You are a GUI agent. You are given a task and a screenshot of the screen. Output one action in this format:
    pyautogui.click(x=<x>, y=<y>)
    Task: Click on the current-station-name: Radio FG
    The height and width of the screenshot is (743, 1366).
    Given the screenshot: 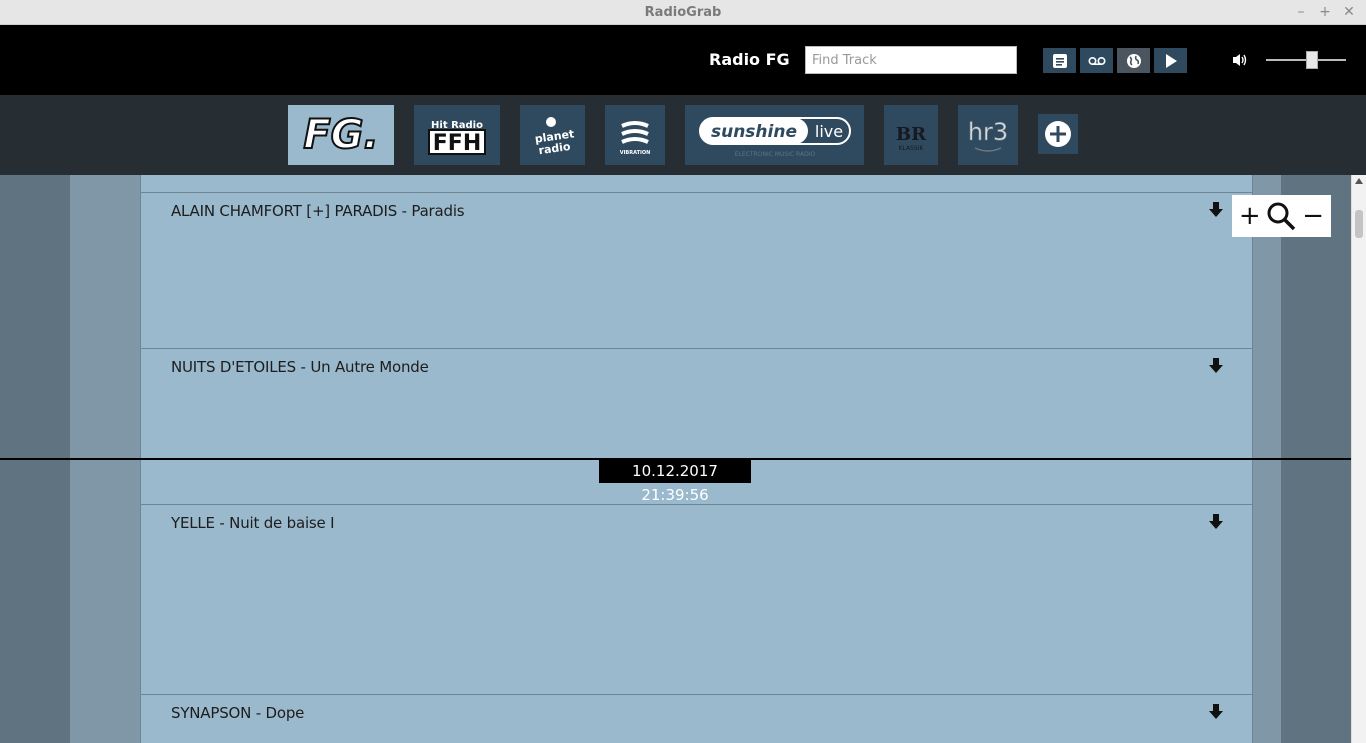 What is the action you would take?
    pyautogui.click(x=749, y=59)
    